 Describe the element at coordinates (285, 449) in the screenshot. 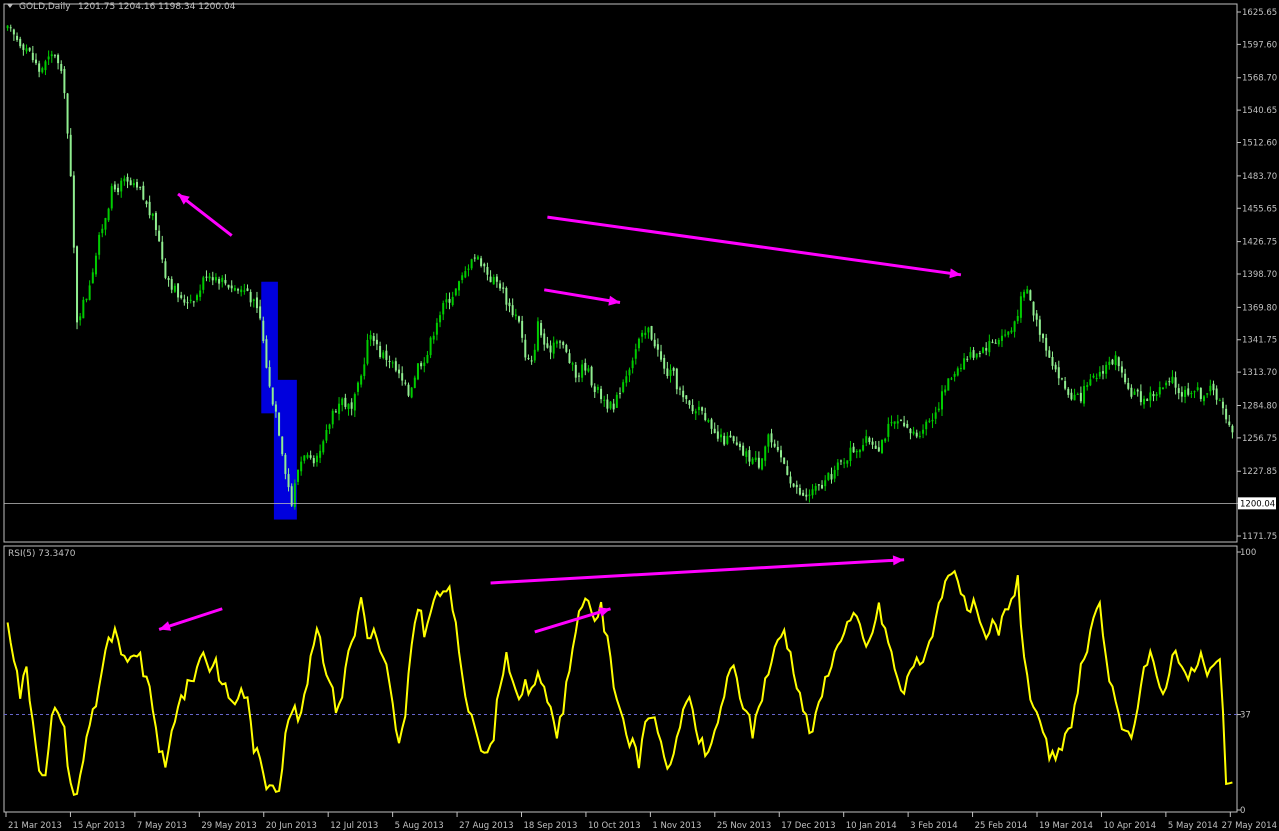

I see `highlight-box` at that location.